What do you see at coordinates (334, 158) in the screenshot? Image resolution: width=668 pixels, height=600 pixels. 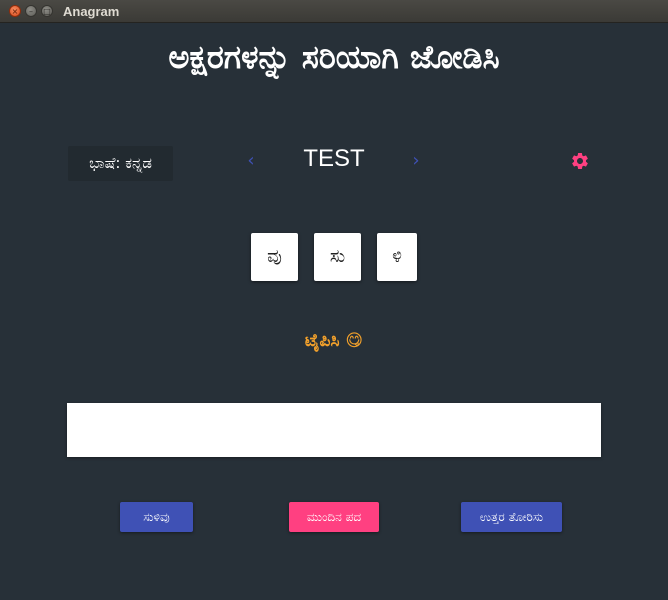 I see `current-word: TEST` at bounding box center [334, 158].